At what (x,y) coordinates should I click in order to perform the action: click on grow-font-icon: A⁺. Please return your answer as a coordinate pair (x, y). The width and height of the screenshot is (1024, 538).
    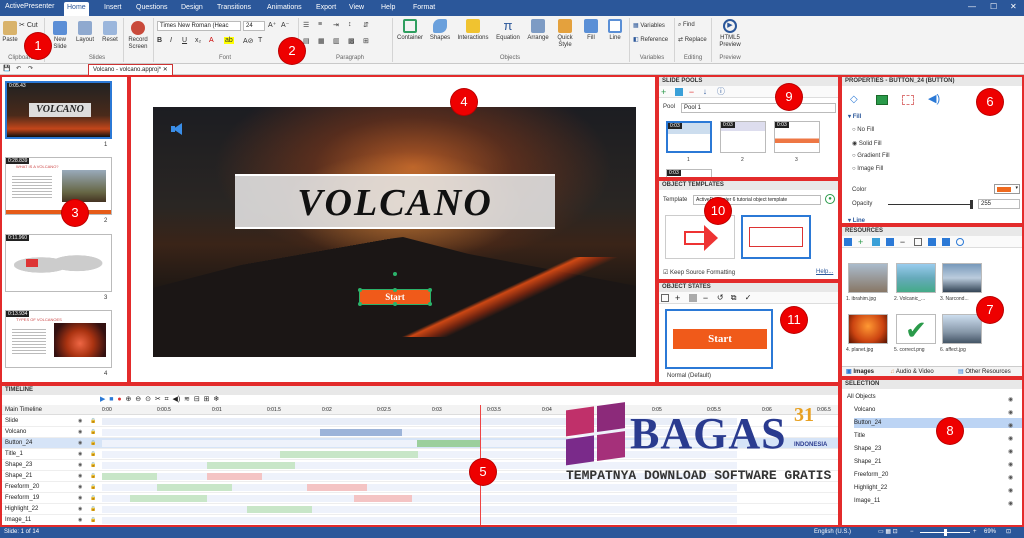
    Looking at the image, I should click on (272, 25).